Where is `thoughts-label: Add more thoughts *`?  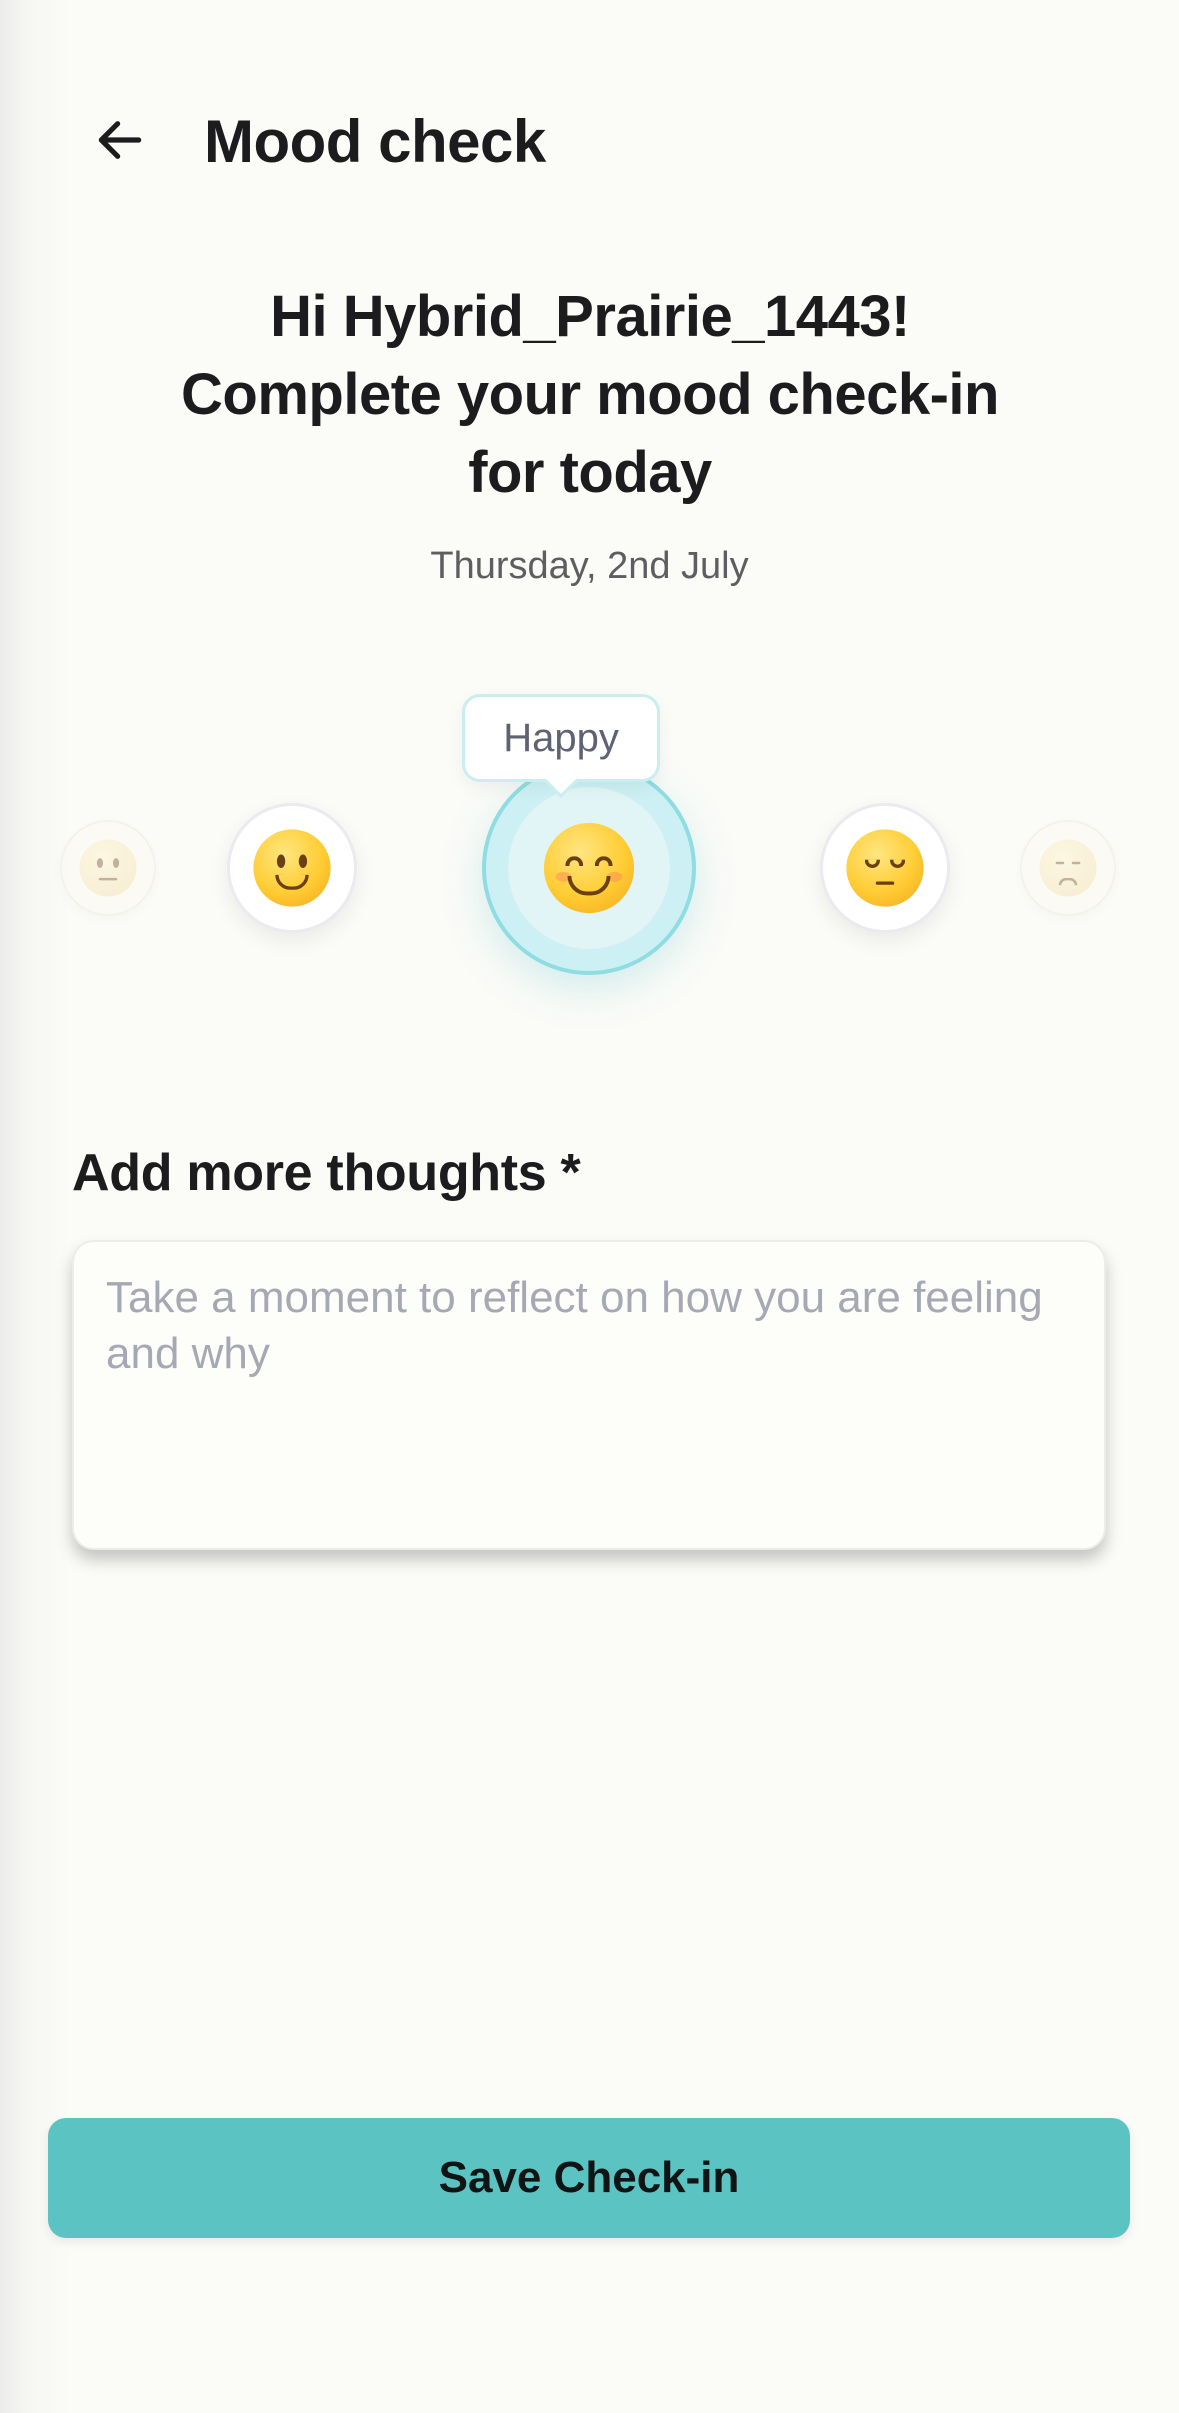
thoughts-label: Add more thoughts * is located at coordinates (326, 1173).